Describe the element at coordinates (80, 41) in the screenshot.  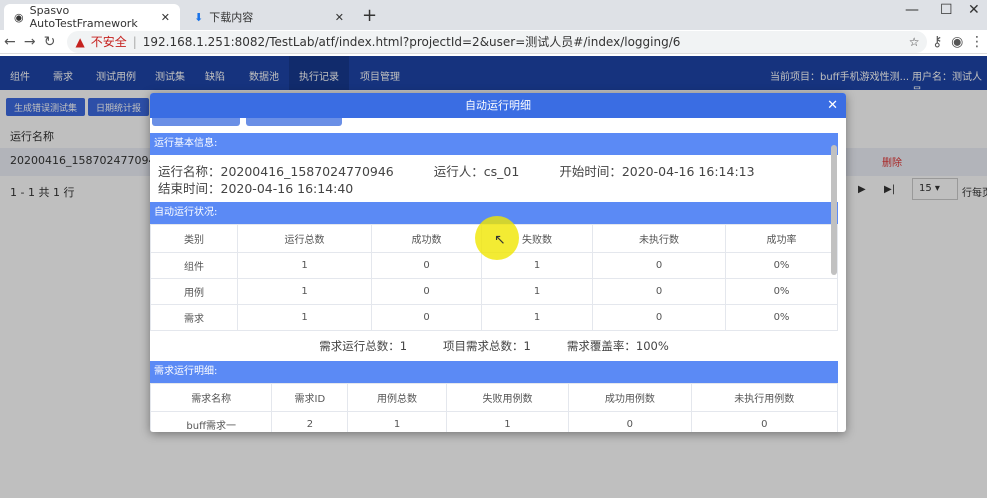
I see `warning-icon: ▲` at that location.